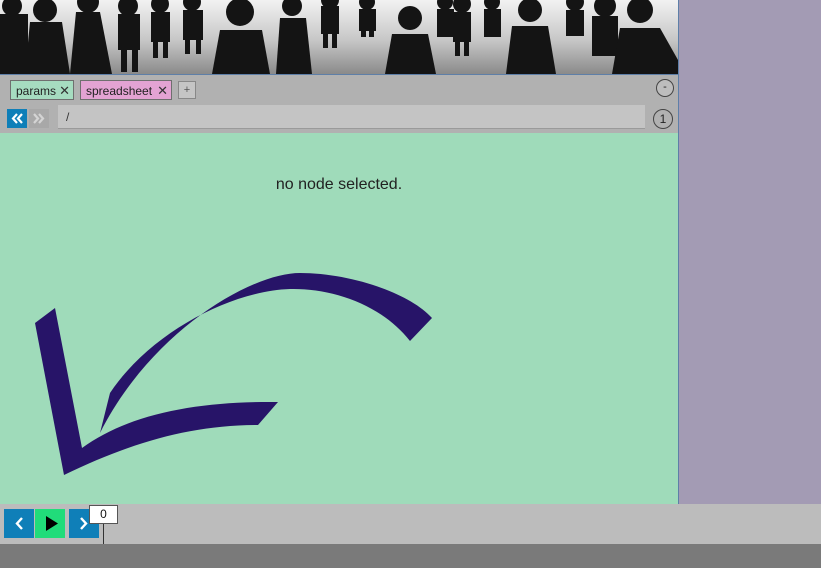 This screenshot has height=568, width=821. I want to click on back-button, so click(17, 118).